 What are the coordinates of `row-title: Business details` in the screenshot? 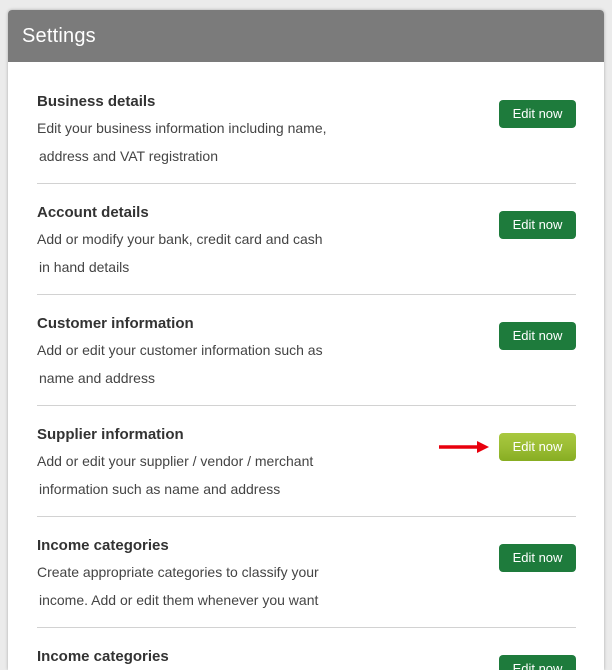 It's located at (96, 101).